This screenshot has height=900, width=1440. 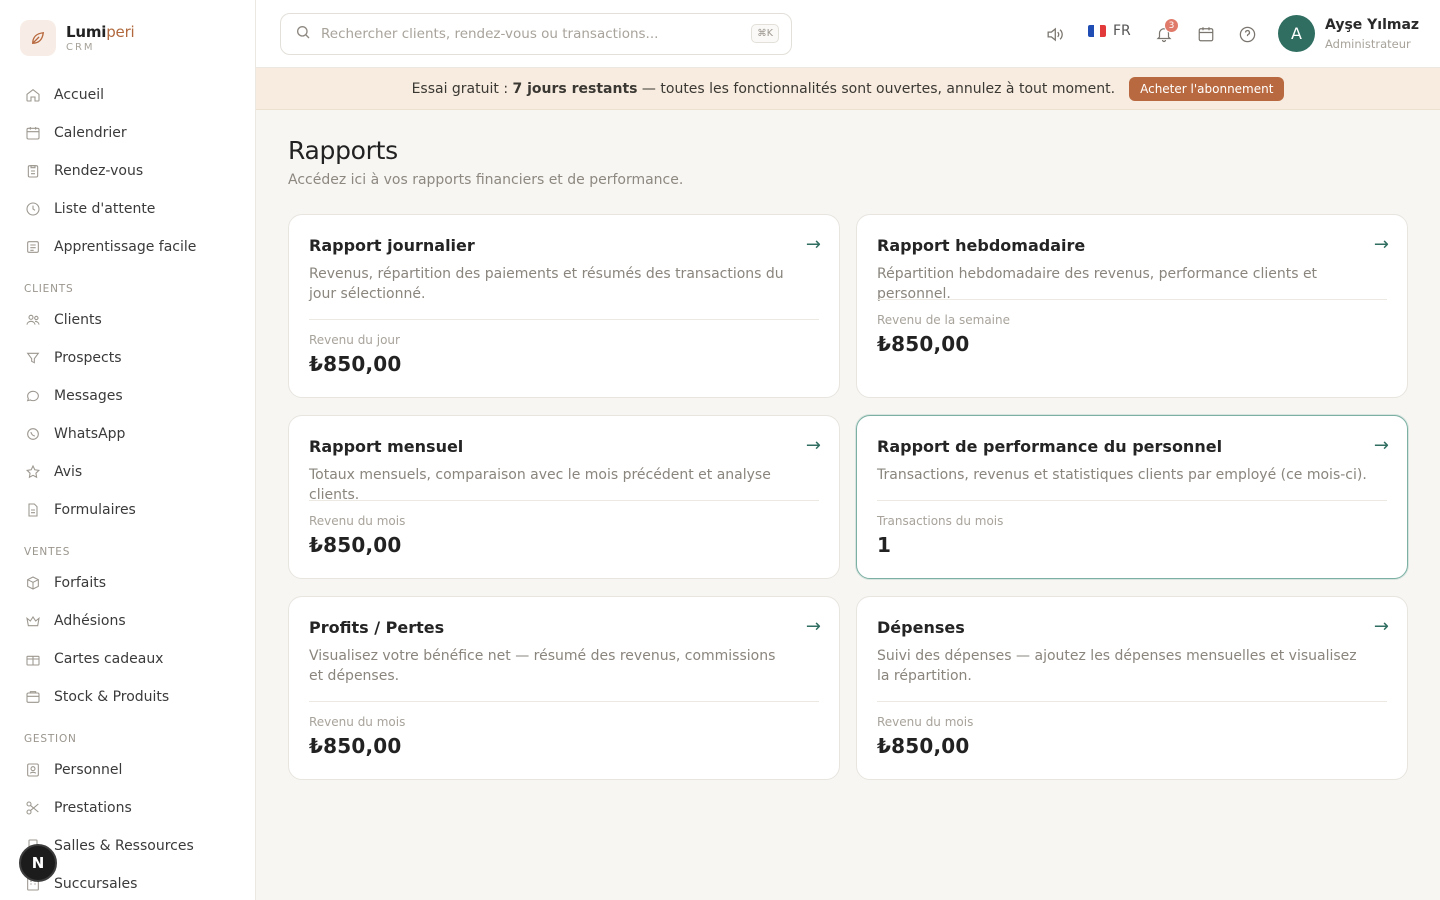 I want to click on sidebar-item-label: Liste d'attente, so click(x=105, y=209).